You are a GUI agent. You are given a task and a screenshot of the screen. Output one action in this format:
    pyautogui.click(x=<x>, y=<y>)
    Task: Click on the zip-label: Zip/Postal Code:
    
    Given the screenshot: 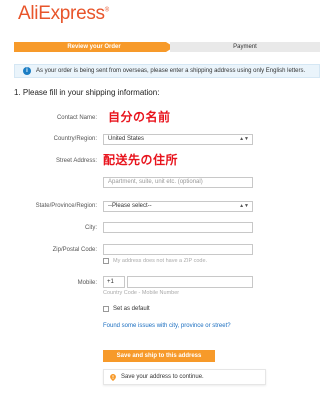 What is the action you would take?
    pyautogui.click(x=74, y=250)
    